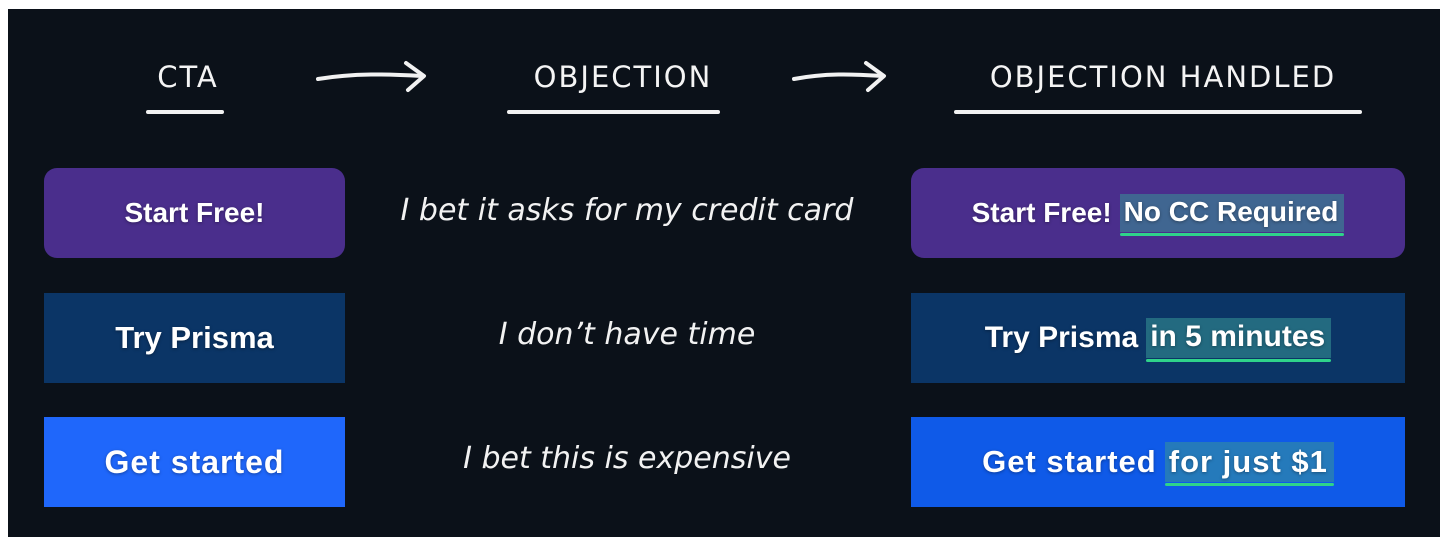 The width and height of the screenshot is (1447, 537). Describe the element at coordinates (623, 77) in the screenshot. I see `header-objection: OBJECTION` at that location.